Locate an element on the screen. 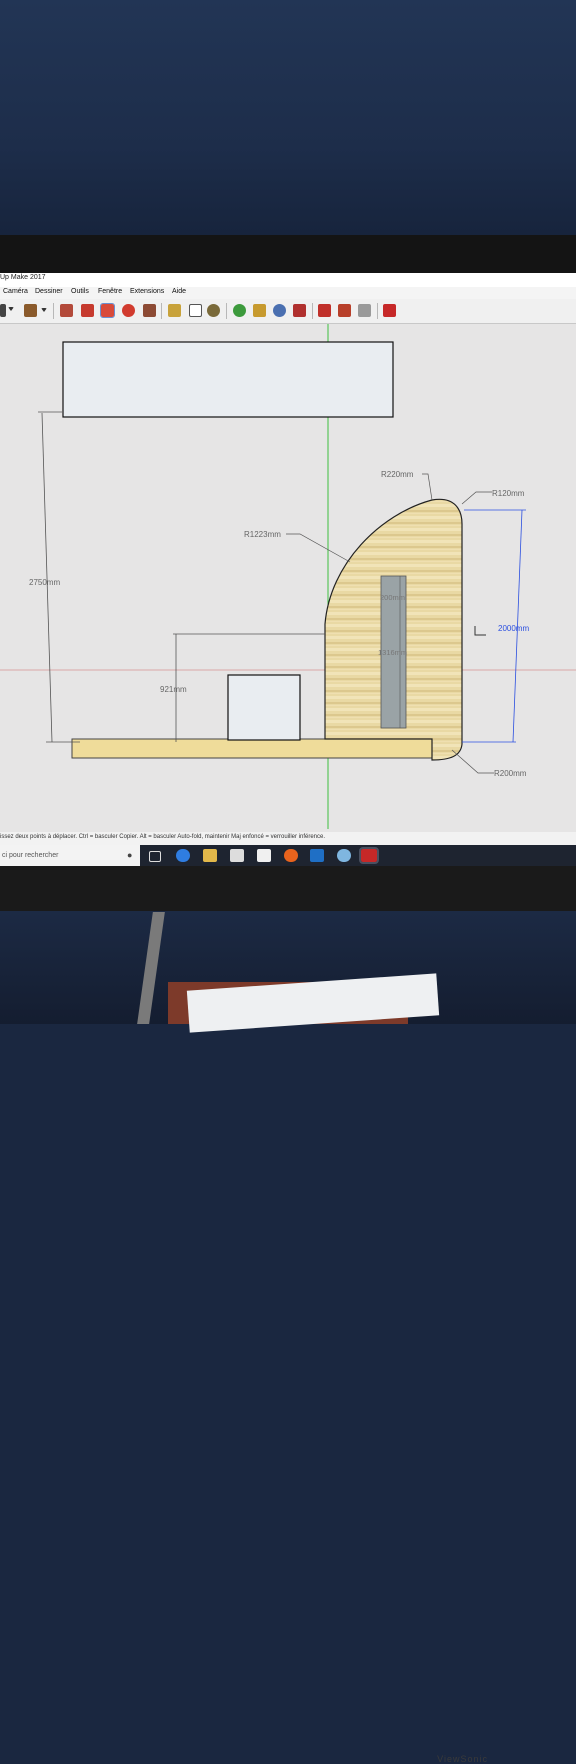 The image size is (576, 1764). pan-icon is located at coordinates (239, 310).